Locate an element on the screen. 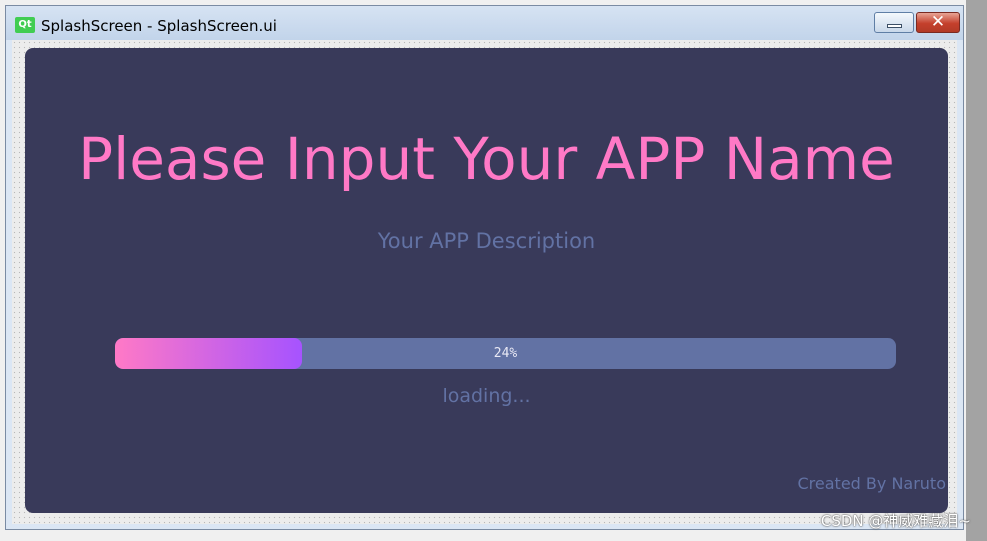  progress-percent-label: 24% is located at coordinates (505, 353).